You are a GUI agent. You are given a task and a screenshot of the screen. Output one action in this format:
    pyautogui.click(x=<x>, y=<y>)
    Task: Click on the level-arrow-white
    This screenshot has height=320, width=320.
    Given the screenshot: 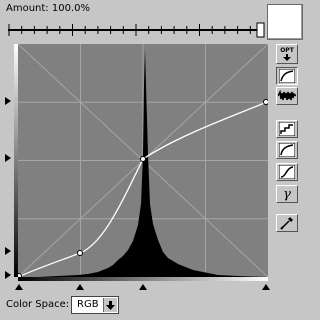 What is the action you would take?
    pyautogui.click(x=8, y=101)
    